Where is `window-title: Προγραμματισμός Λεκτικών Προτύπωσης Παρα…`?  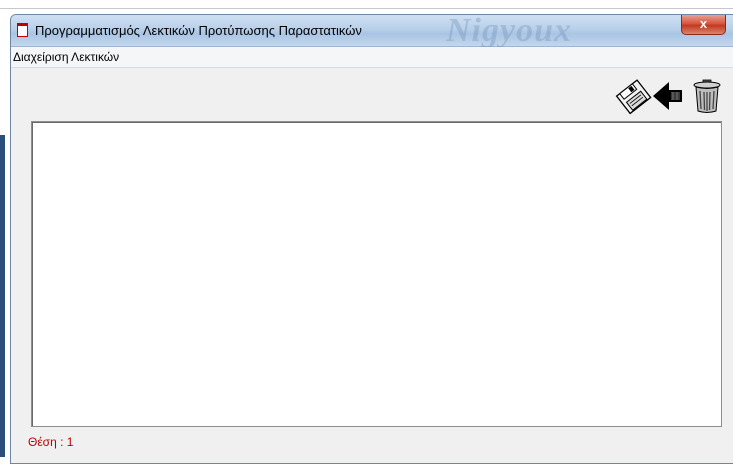 window-title: Προγραμματισμός Λεκτικών Προτύπωσης Παρα… is located at coordinates (198, 30).